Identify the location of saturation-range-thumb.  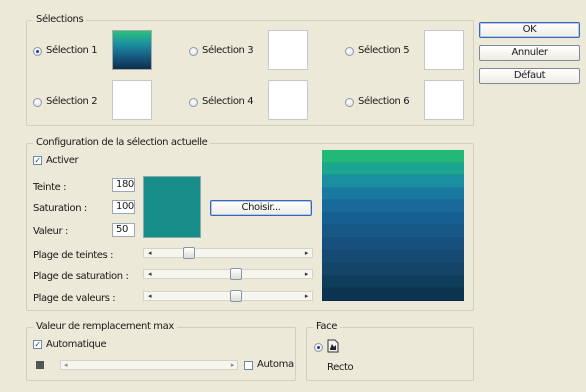
(235, 274).